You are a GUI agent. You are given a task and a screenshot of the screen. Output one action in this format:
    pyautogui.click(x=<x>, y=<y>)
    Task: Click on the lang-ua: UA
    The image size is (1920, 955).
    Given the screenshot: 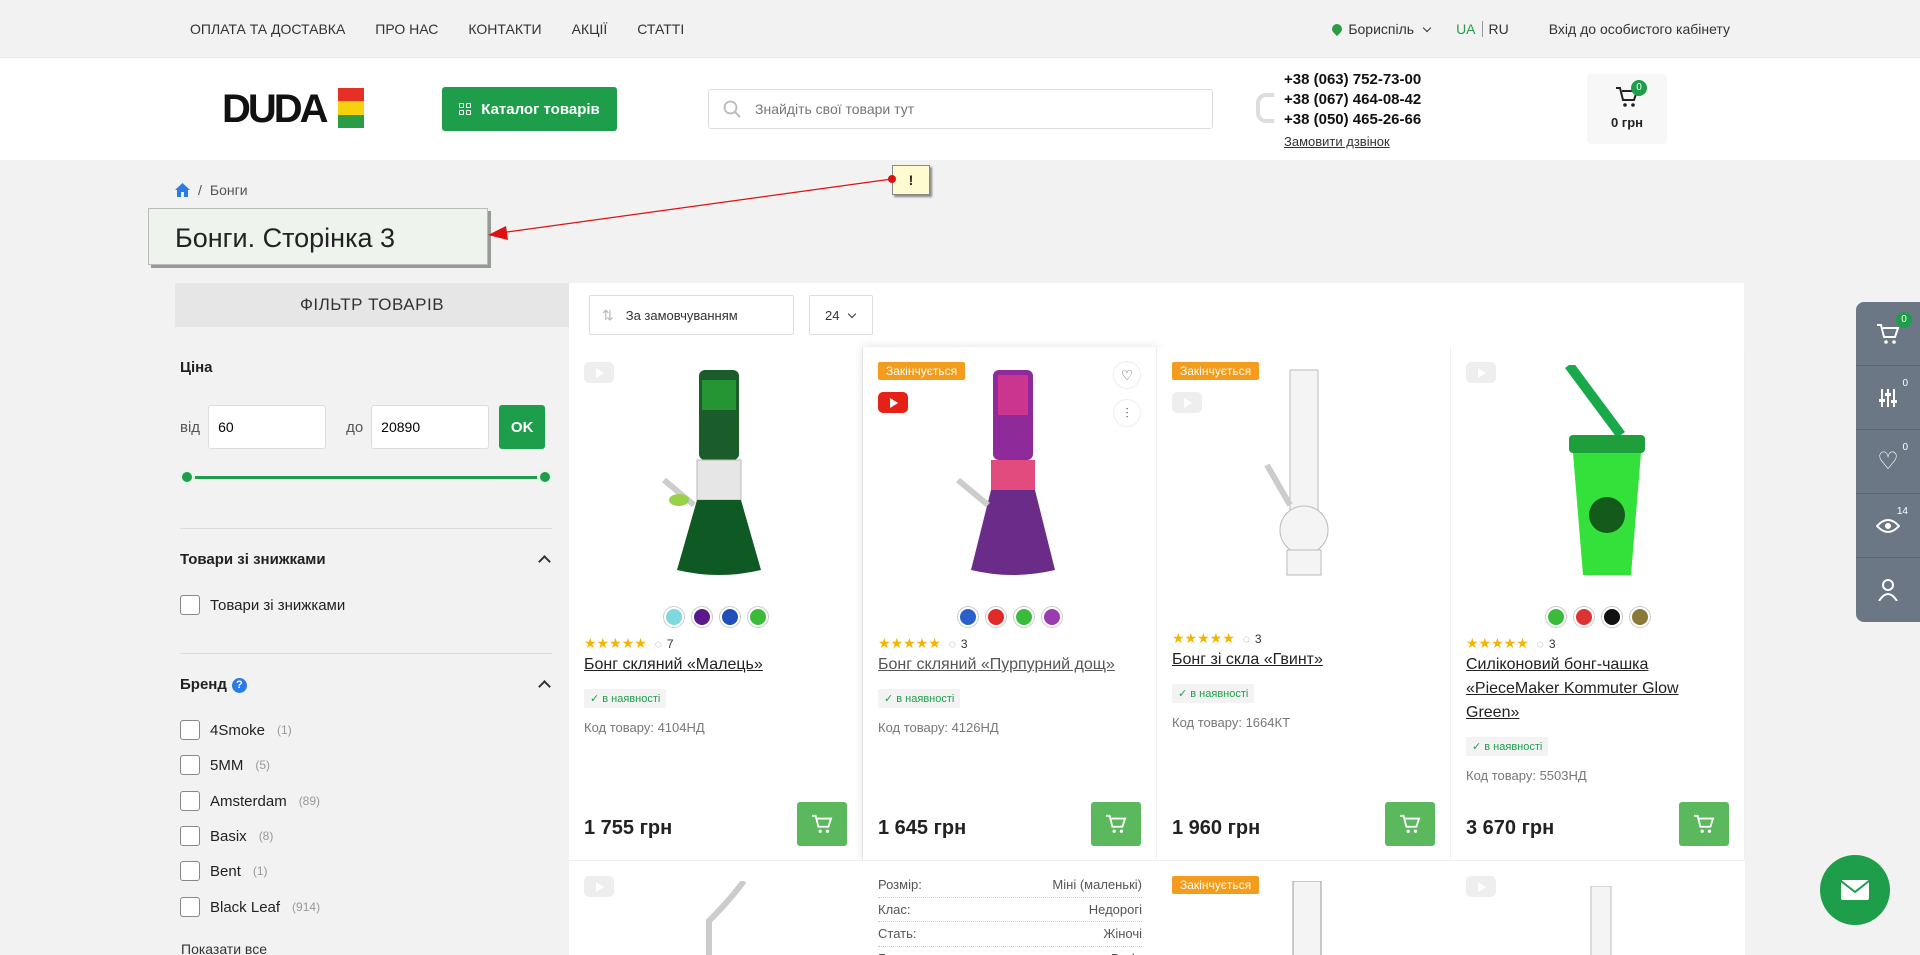 What is the action you would take?
    pyautogui.click(x=1465, y=29)
    